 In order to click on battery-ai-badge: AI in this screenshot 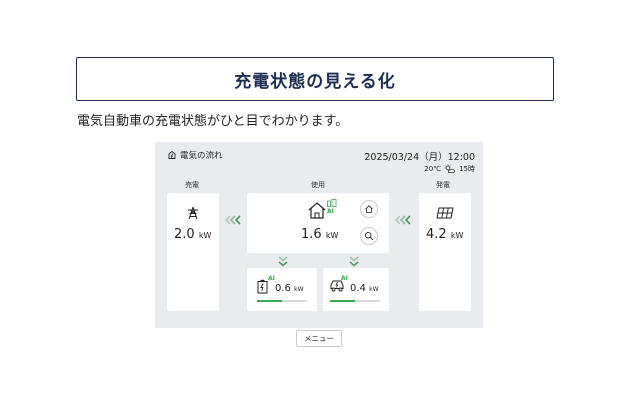, I will do `click(271, 278)`.